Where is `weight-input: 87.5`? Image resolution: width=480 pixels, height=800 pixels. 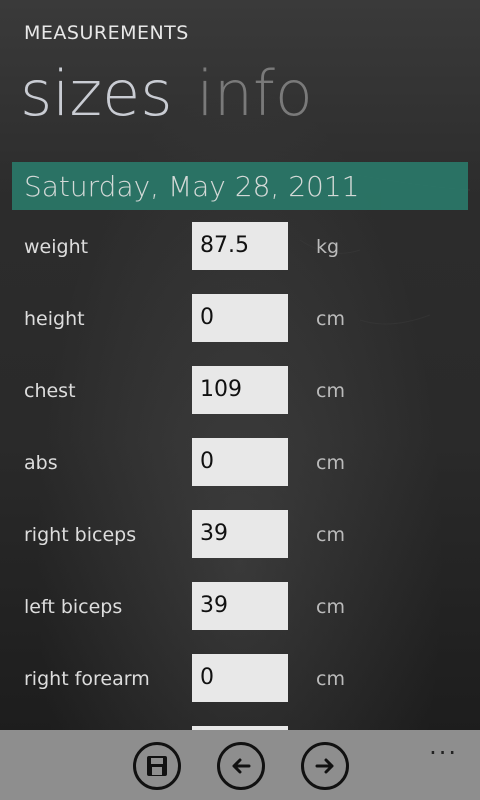
weight-input: 87.5 is located at coordinates (240, 246).